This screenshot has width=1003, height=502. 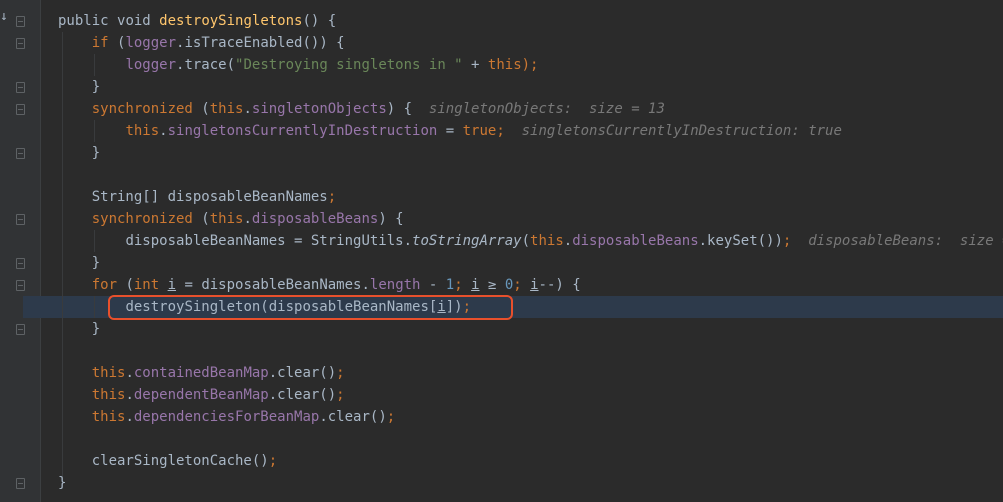 I want to click on code-line: this.containedBeanMap.clear();, so click(x=530, y=373).